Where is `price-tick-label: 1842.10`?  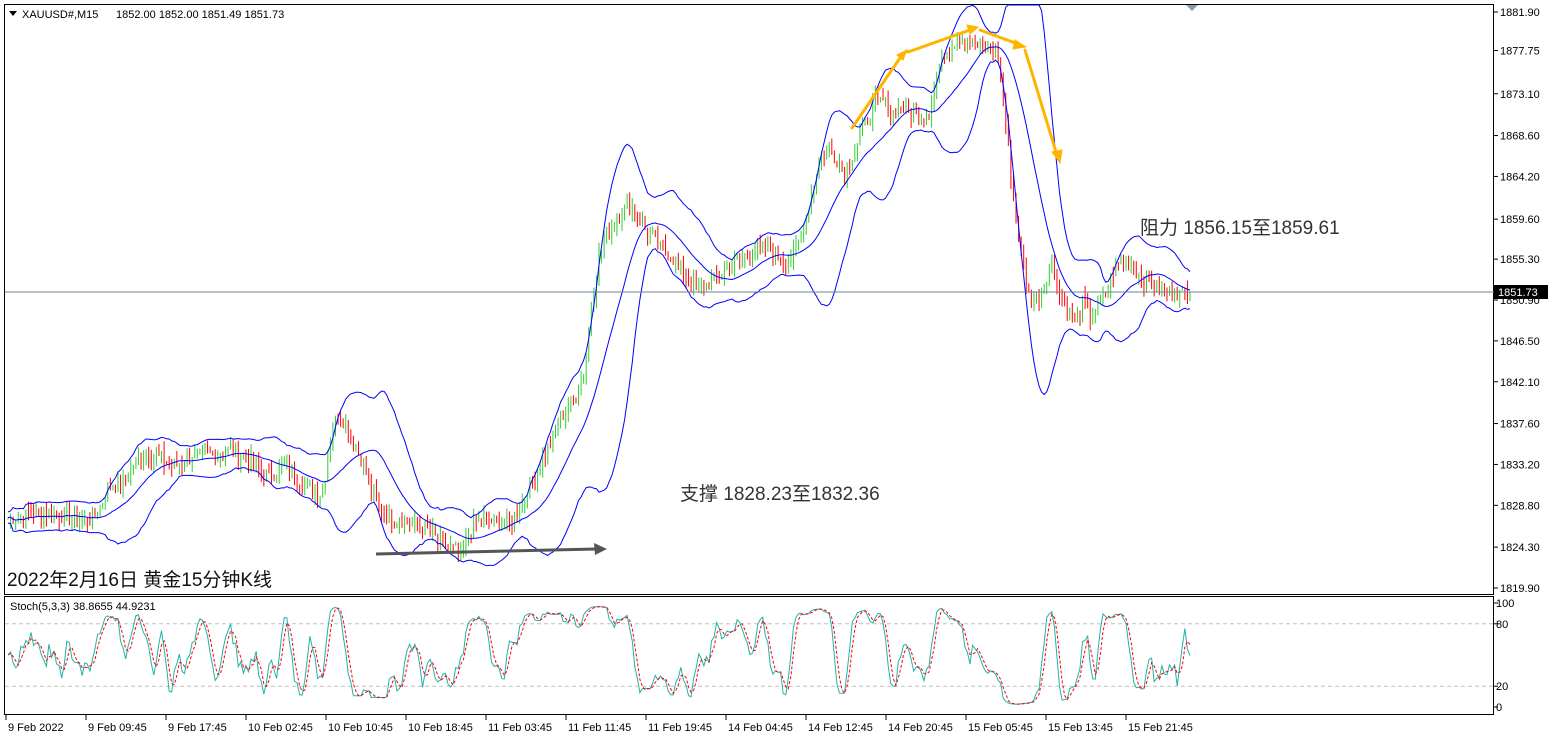
price-tick-label: 1842.10 is located at coordinates (1520, 383).